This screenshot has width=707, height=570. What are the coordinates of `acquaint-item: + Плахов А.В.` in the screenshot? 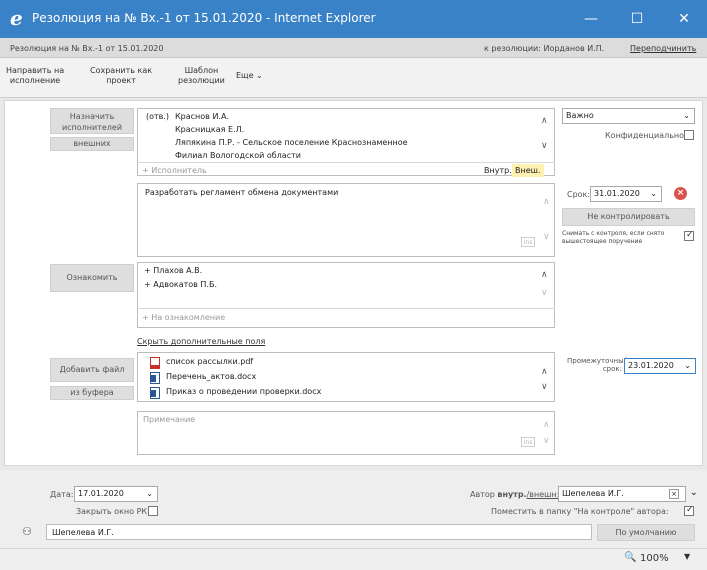 It's located at (173, 270).